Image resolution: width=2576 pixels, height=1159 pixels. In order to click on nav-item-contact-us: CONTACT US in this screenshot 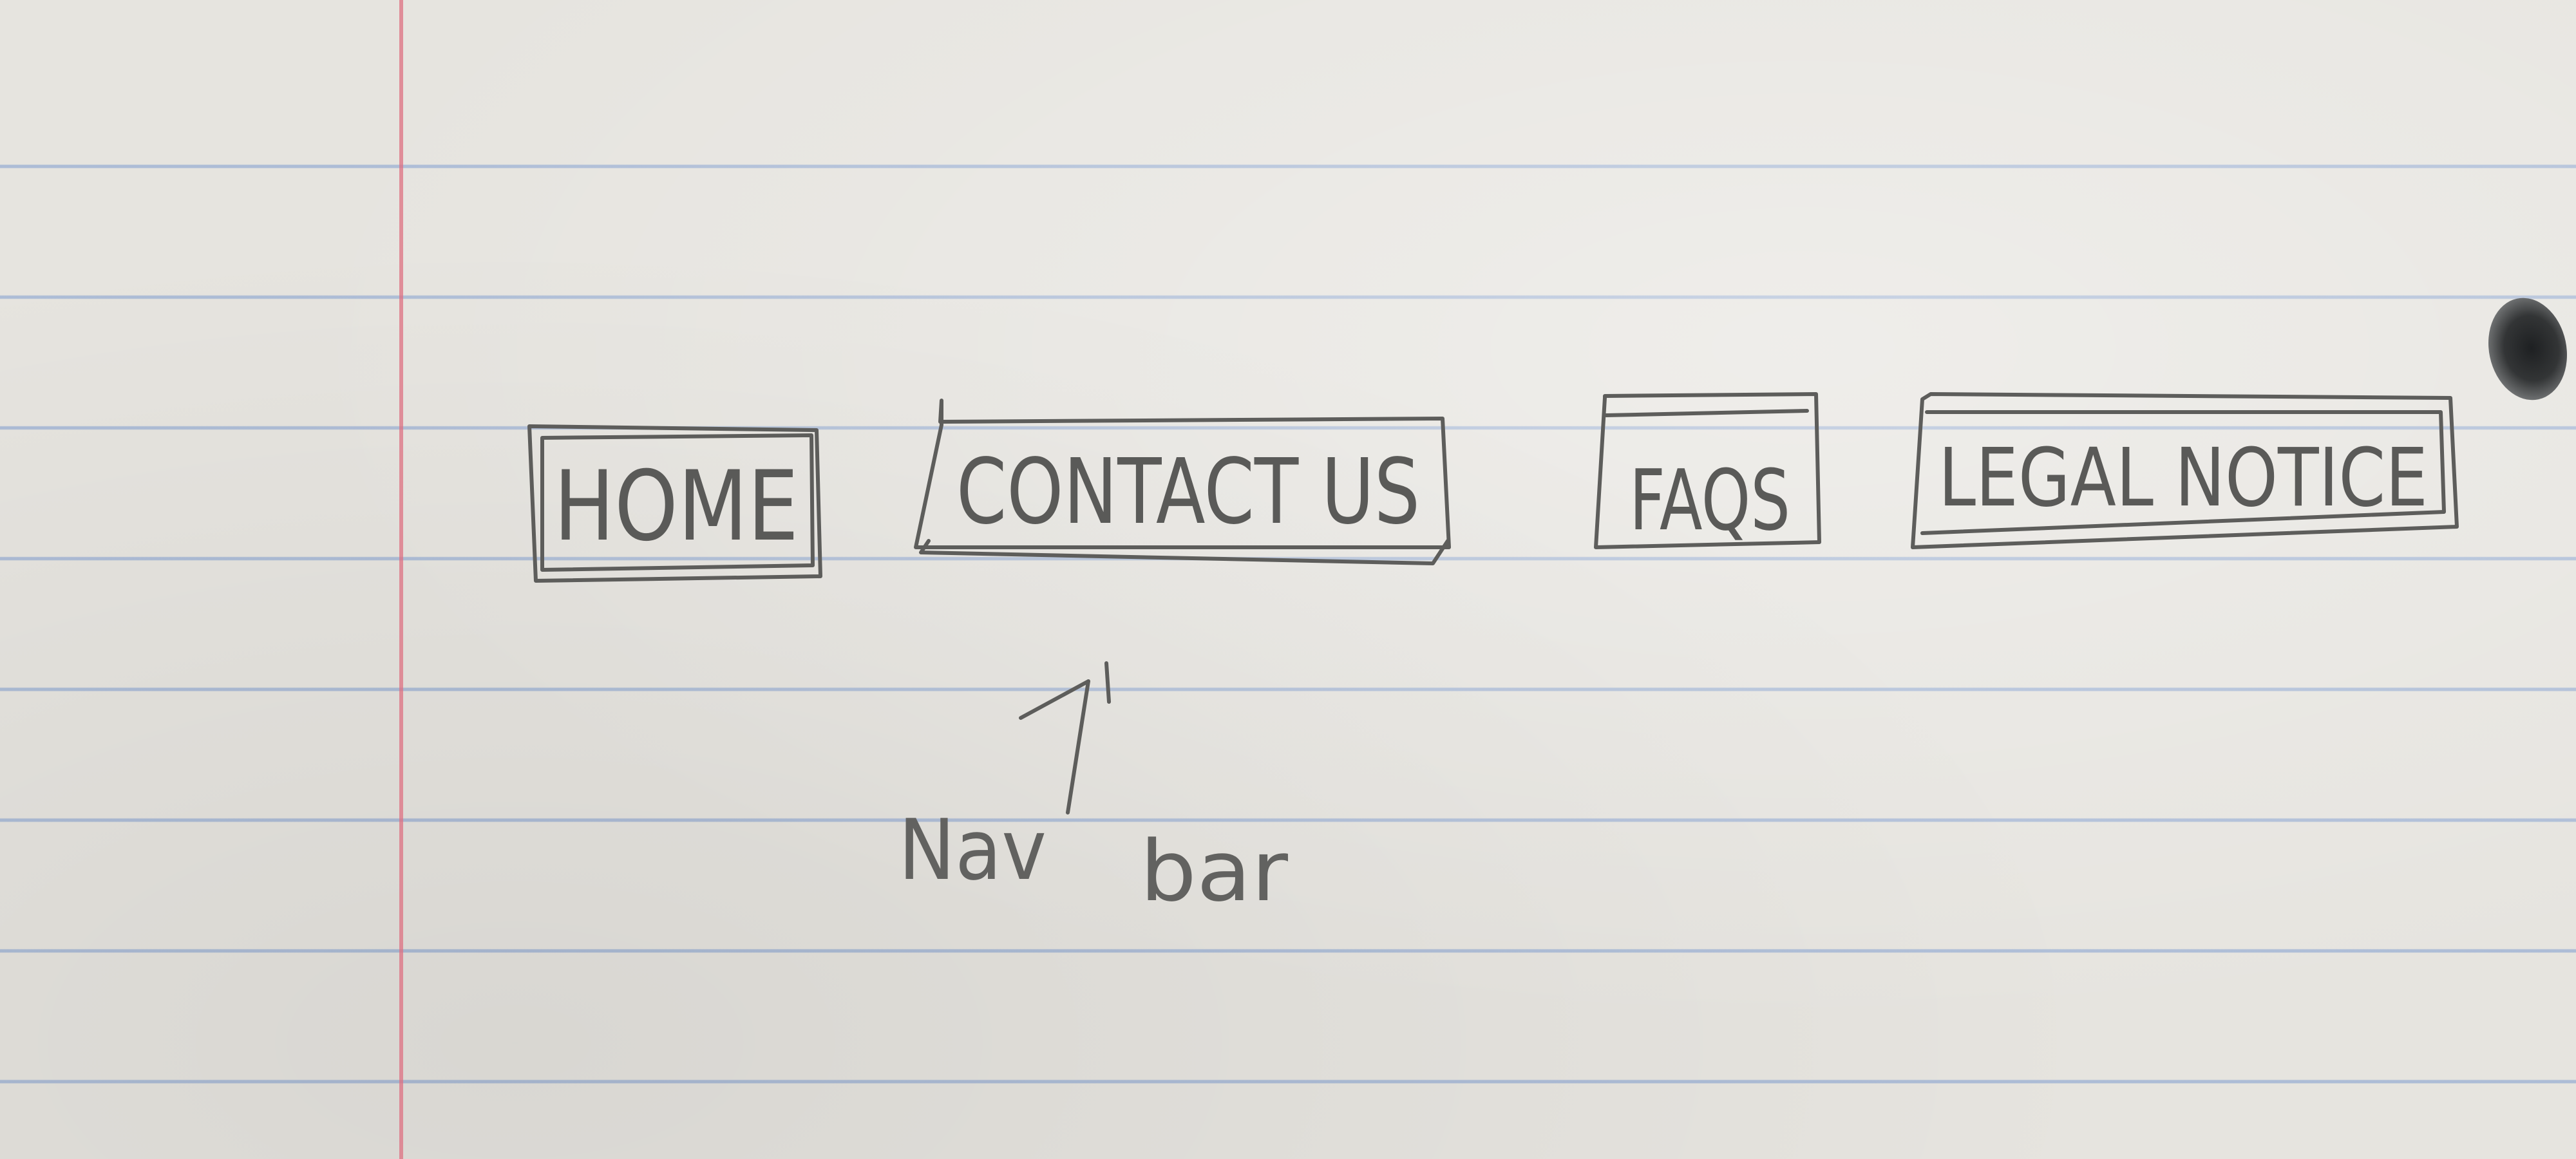, I will do `click(1182, 482)`.